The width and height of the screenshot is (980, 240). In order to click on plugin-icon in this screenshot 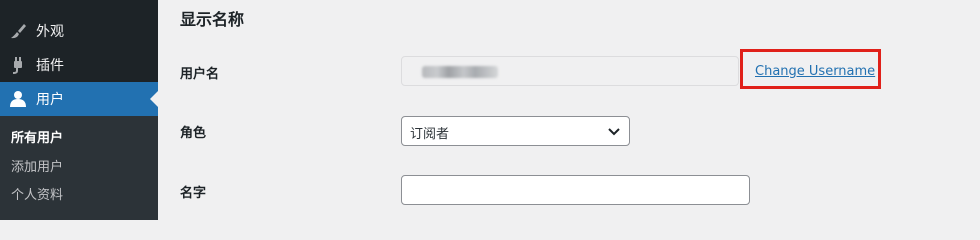, I will do `click(18, 65)`.